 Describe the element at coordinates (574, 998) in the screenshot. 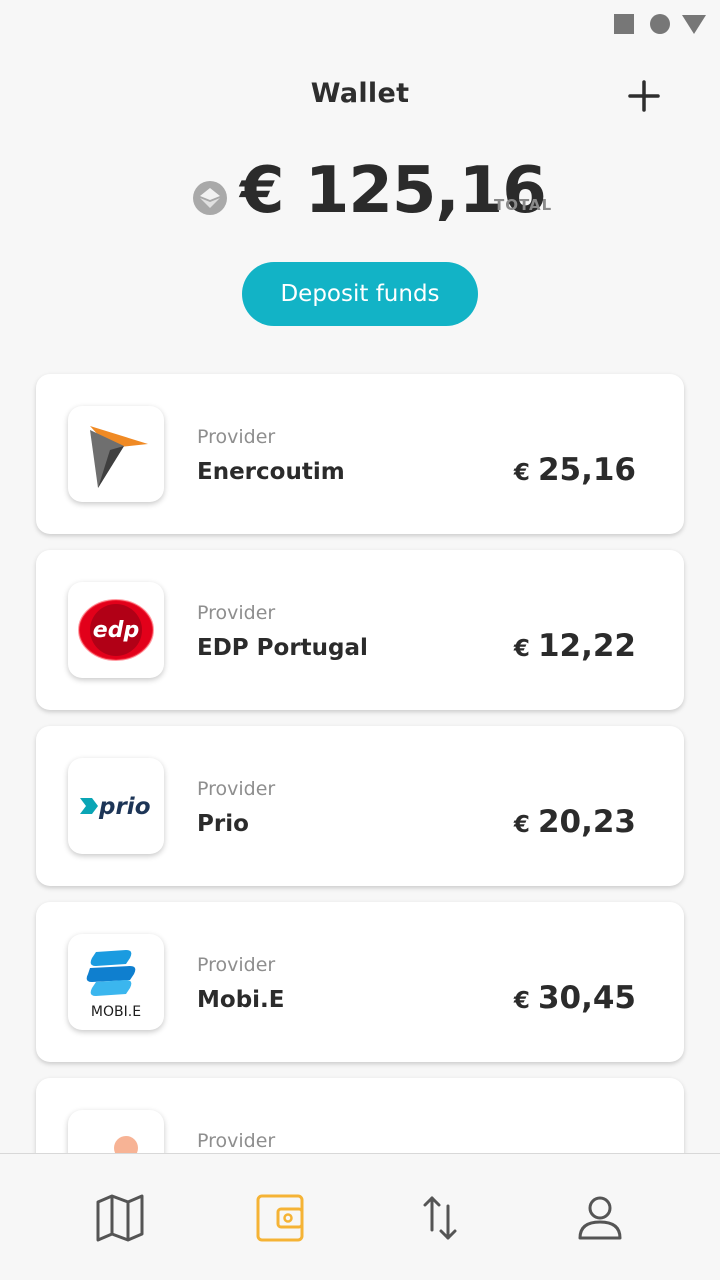

I see `provider-balance: €30,45` at that location.